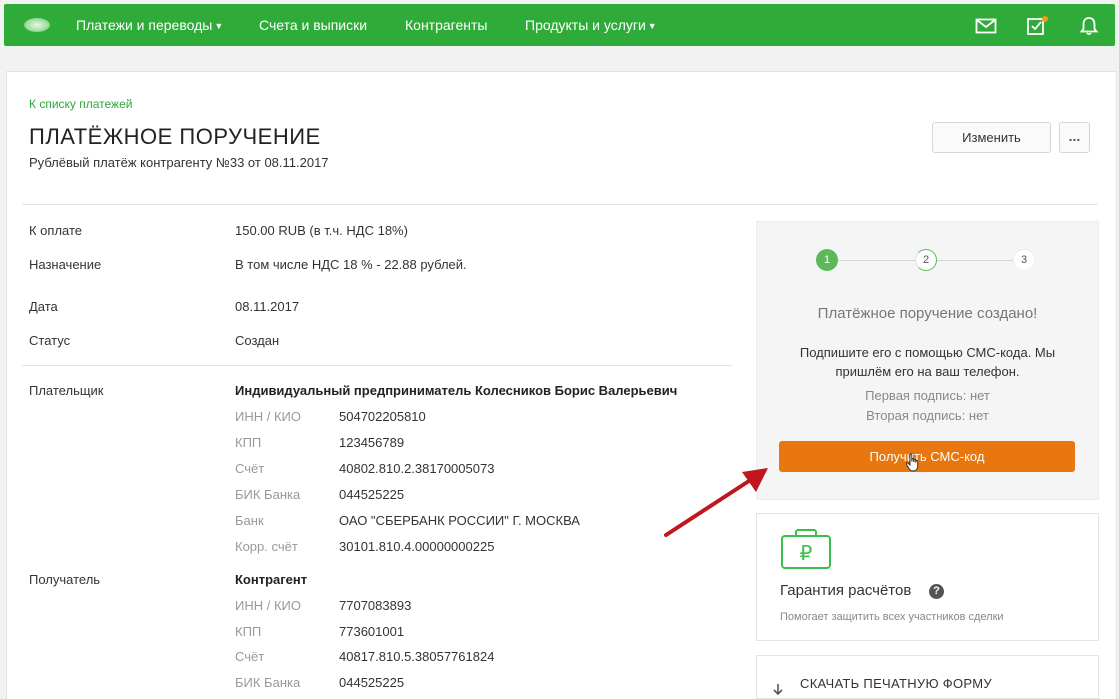 Image resolution: width=1119 pixels, height=699 pixels. What do you see at coordinates (266, 546) in the screenshot?
I see `payer-corr-account-label: Корр. счёт` at bounding box center [266, 546].